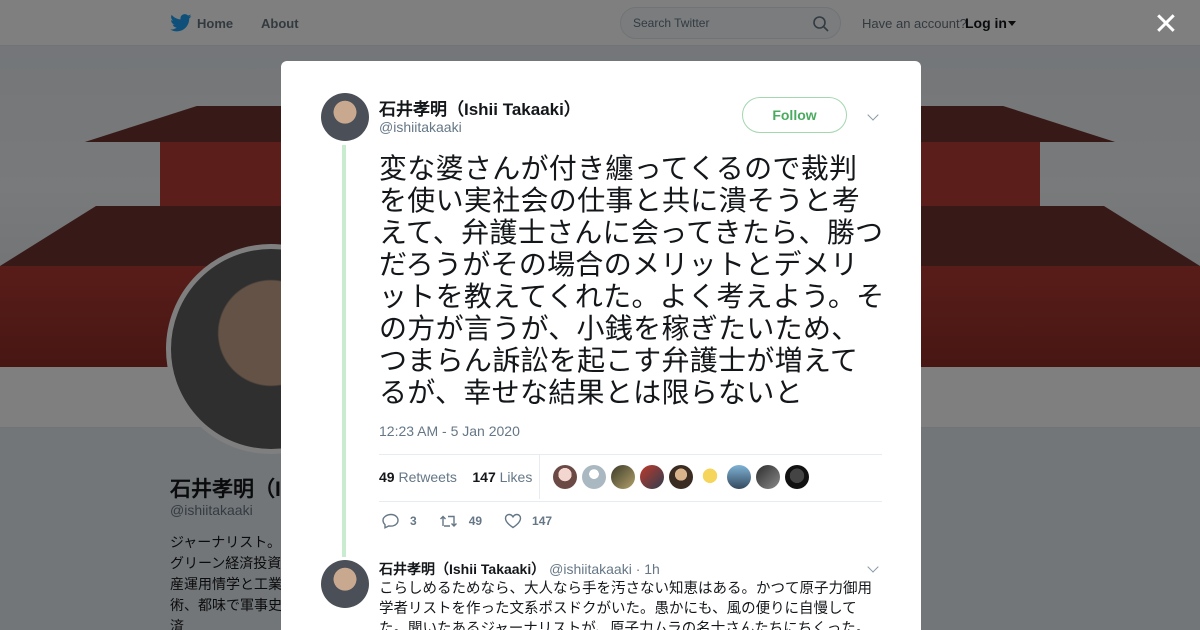  I want to click on likers-avatars, so click(681, 477).